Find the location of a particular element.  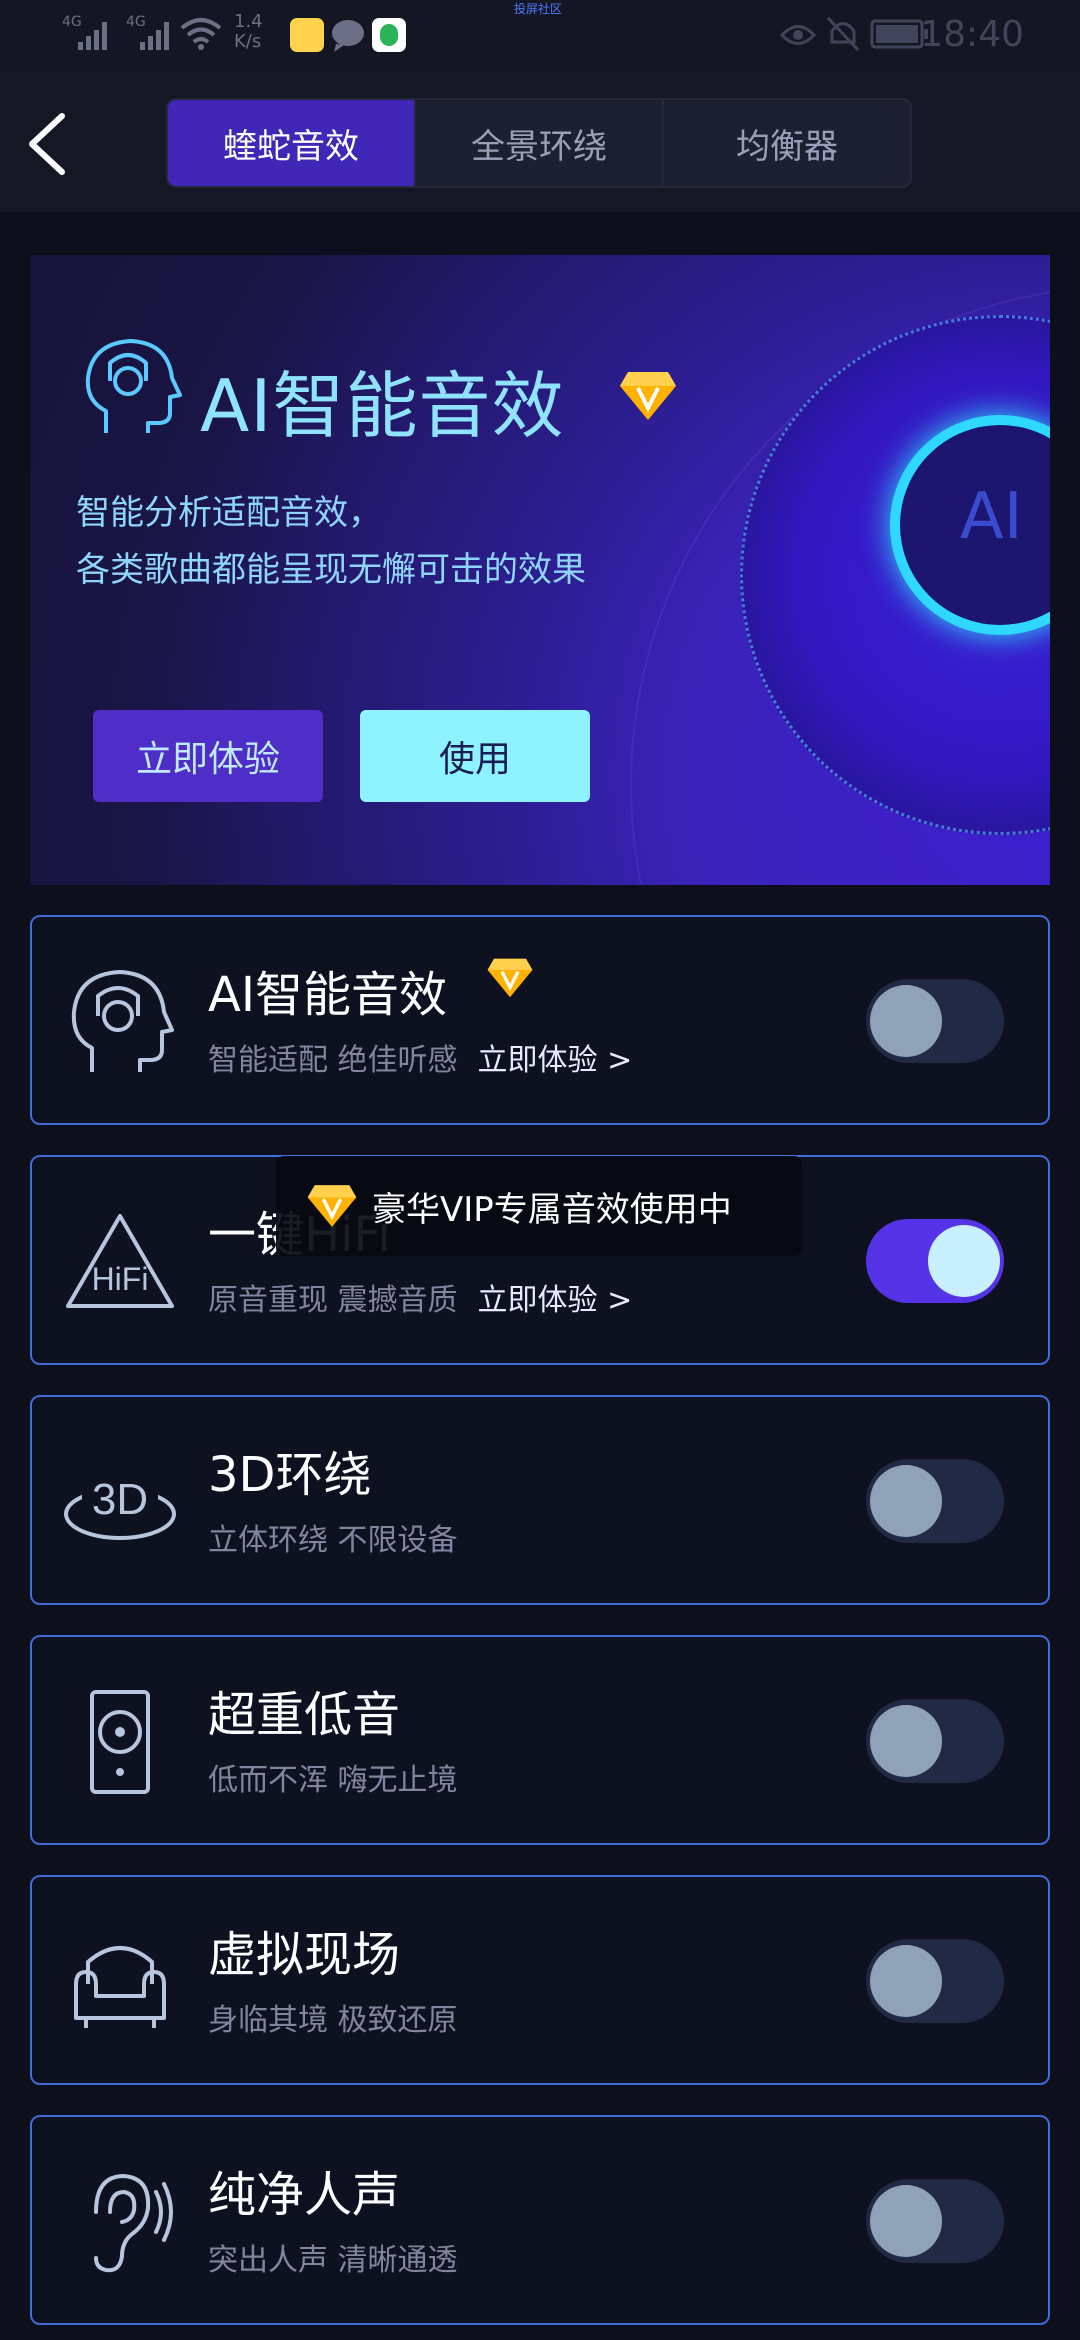

effect-tabs: 蝰蛇音效 全景环绕 均衡器 is located at coordinates (539, 143).